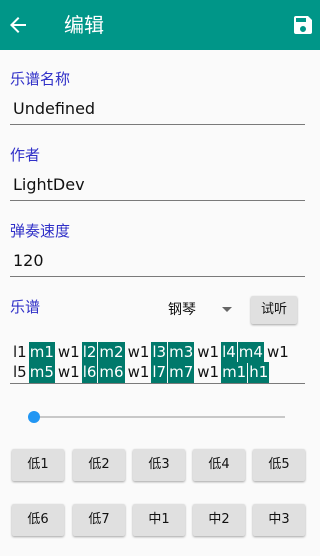  I want to click on key-button-mid1: 中1, so click(159, 520).